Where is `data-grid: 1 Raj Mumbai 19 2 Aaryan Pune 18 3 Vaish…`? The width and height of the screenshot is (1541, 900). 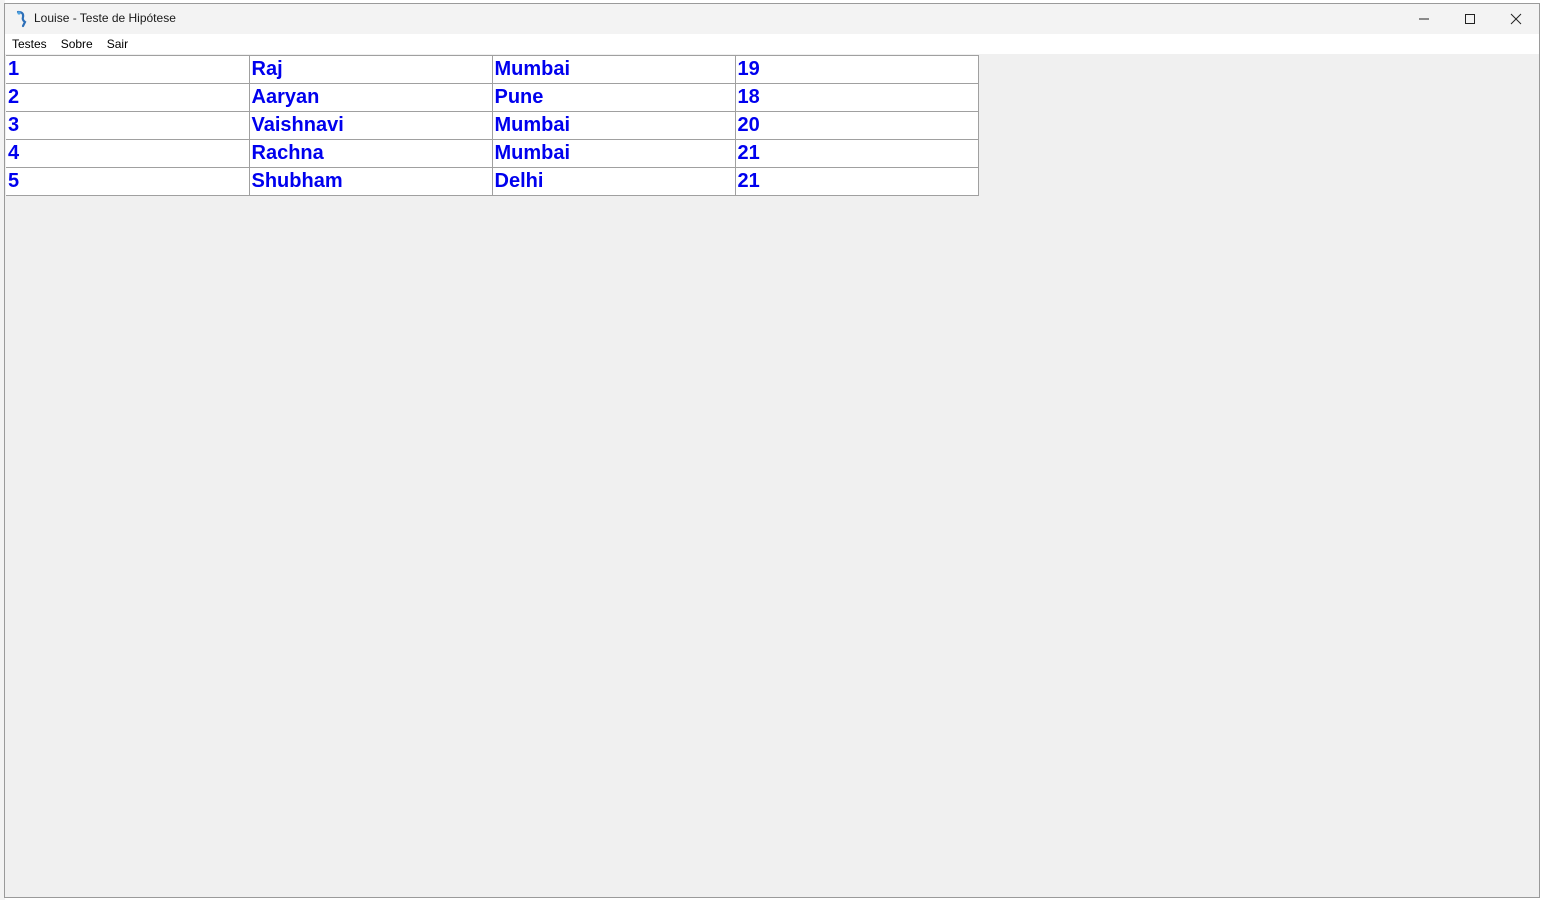
data-grid: 1 Raj Mumbai 19 2 Aaryan Pune 18 3 Vaish… is located at coordinates (492, 125).